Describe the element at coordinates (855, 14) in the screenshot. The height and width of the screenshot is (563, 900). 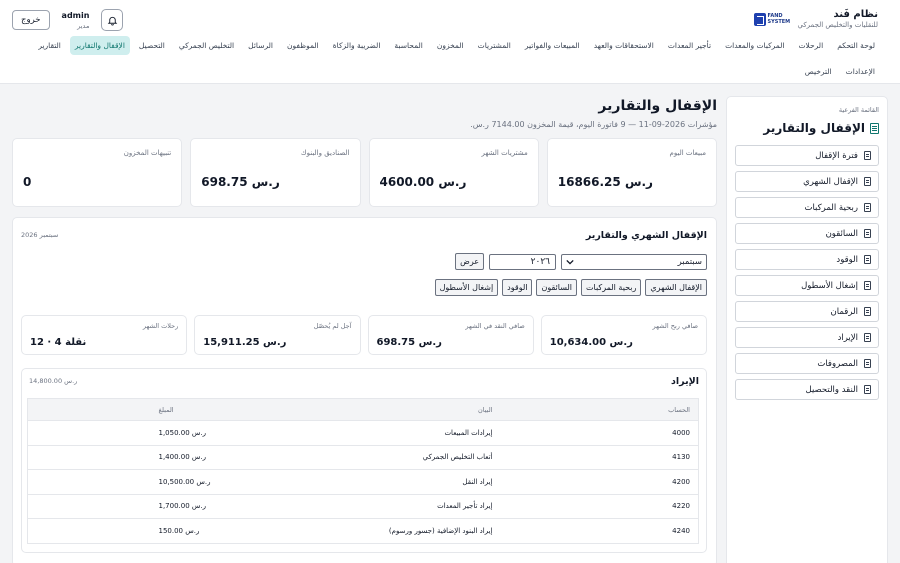
I see `brand-name: نظام فَند` at that location.